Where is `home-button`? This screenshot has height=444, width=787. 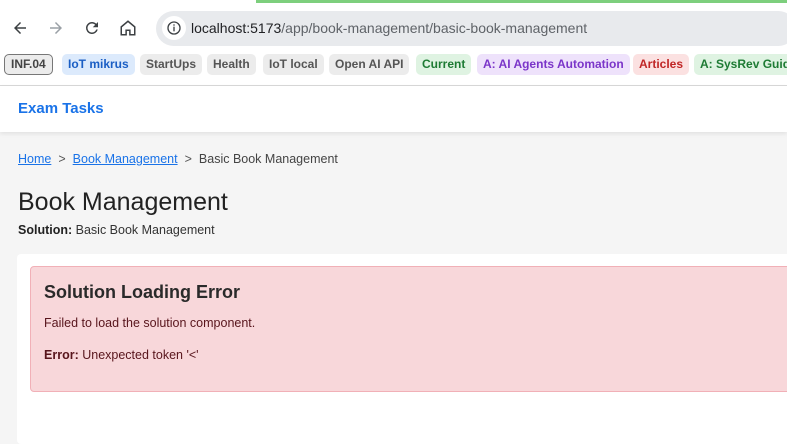
home-button is located at coordinates (128, 28).